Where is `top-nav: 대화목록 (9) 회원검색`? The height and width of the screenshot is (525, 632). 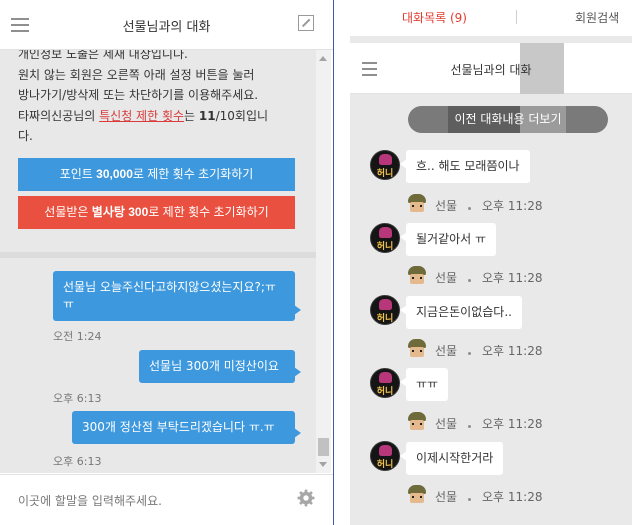 top-nav: 대화목록 (9) 회원검색 is located at coordinates (491, 18).